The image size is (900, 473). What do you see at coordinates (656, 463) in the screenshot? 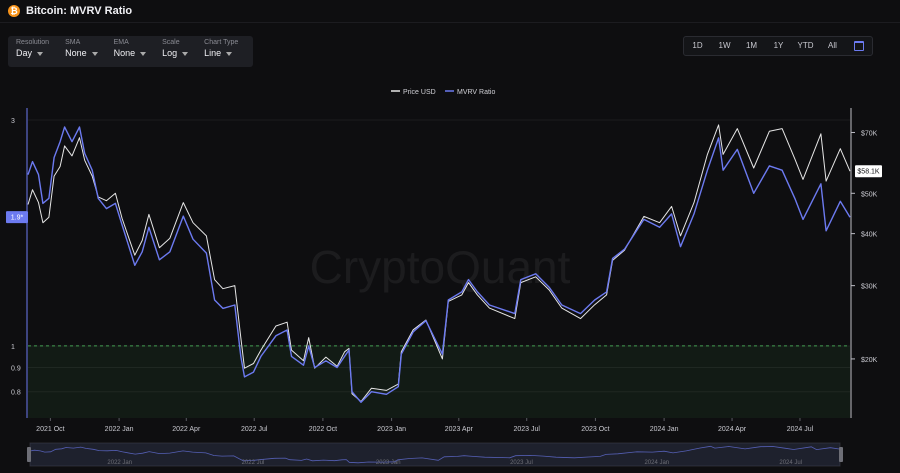
I see `navigator-tick-label: 2024 Jan` at bounding box center [656, 463].